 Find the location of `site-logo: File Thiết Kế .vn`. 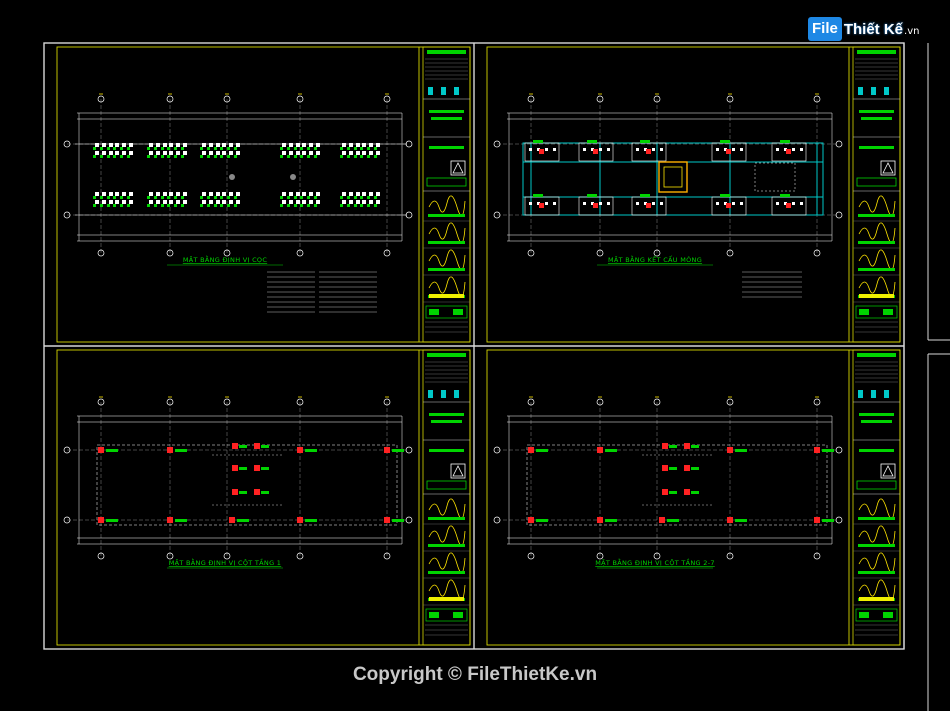

site-logo: File Thiết Kế .vn is located at coordinates (863, 29).